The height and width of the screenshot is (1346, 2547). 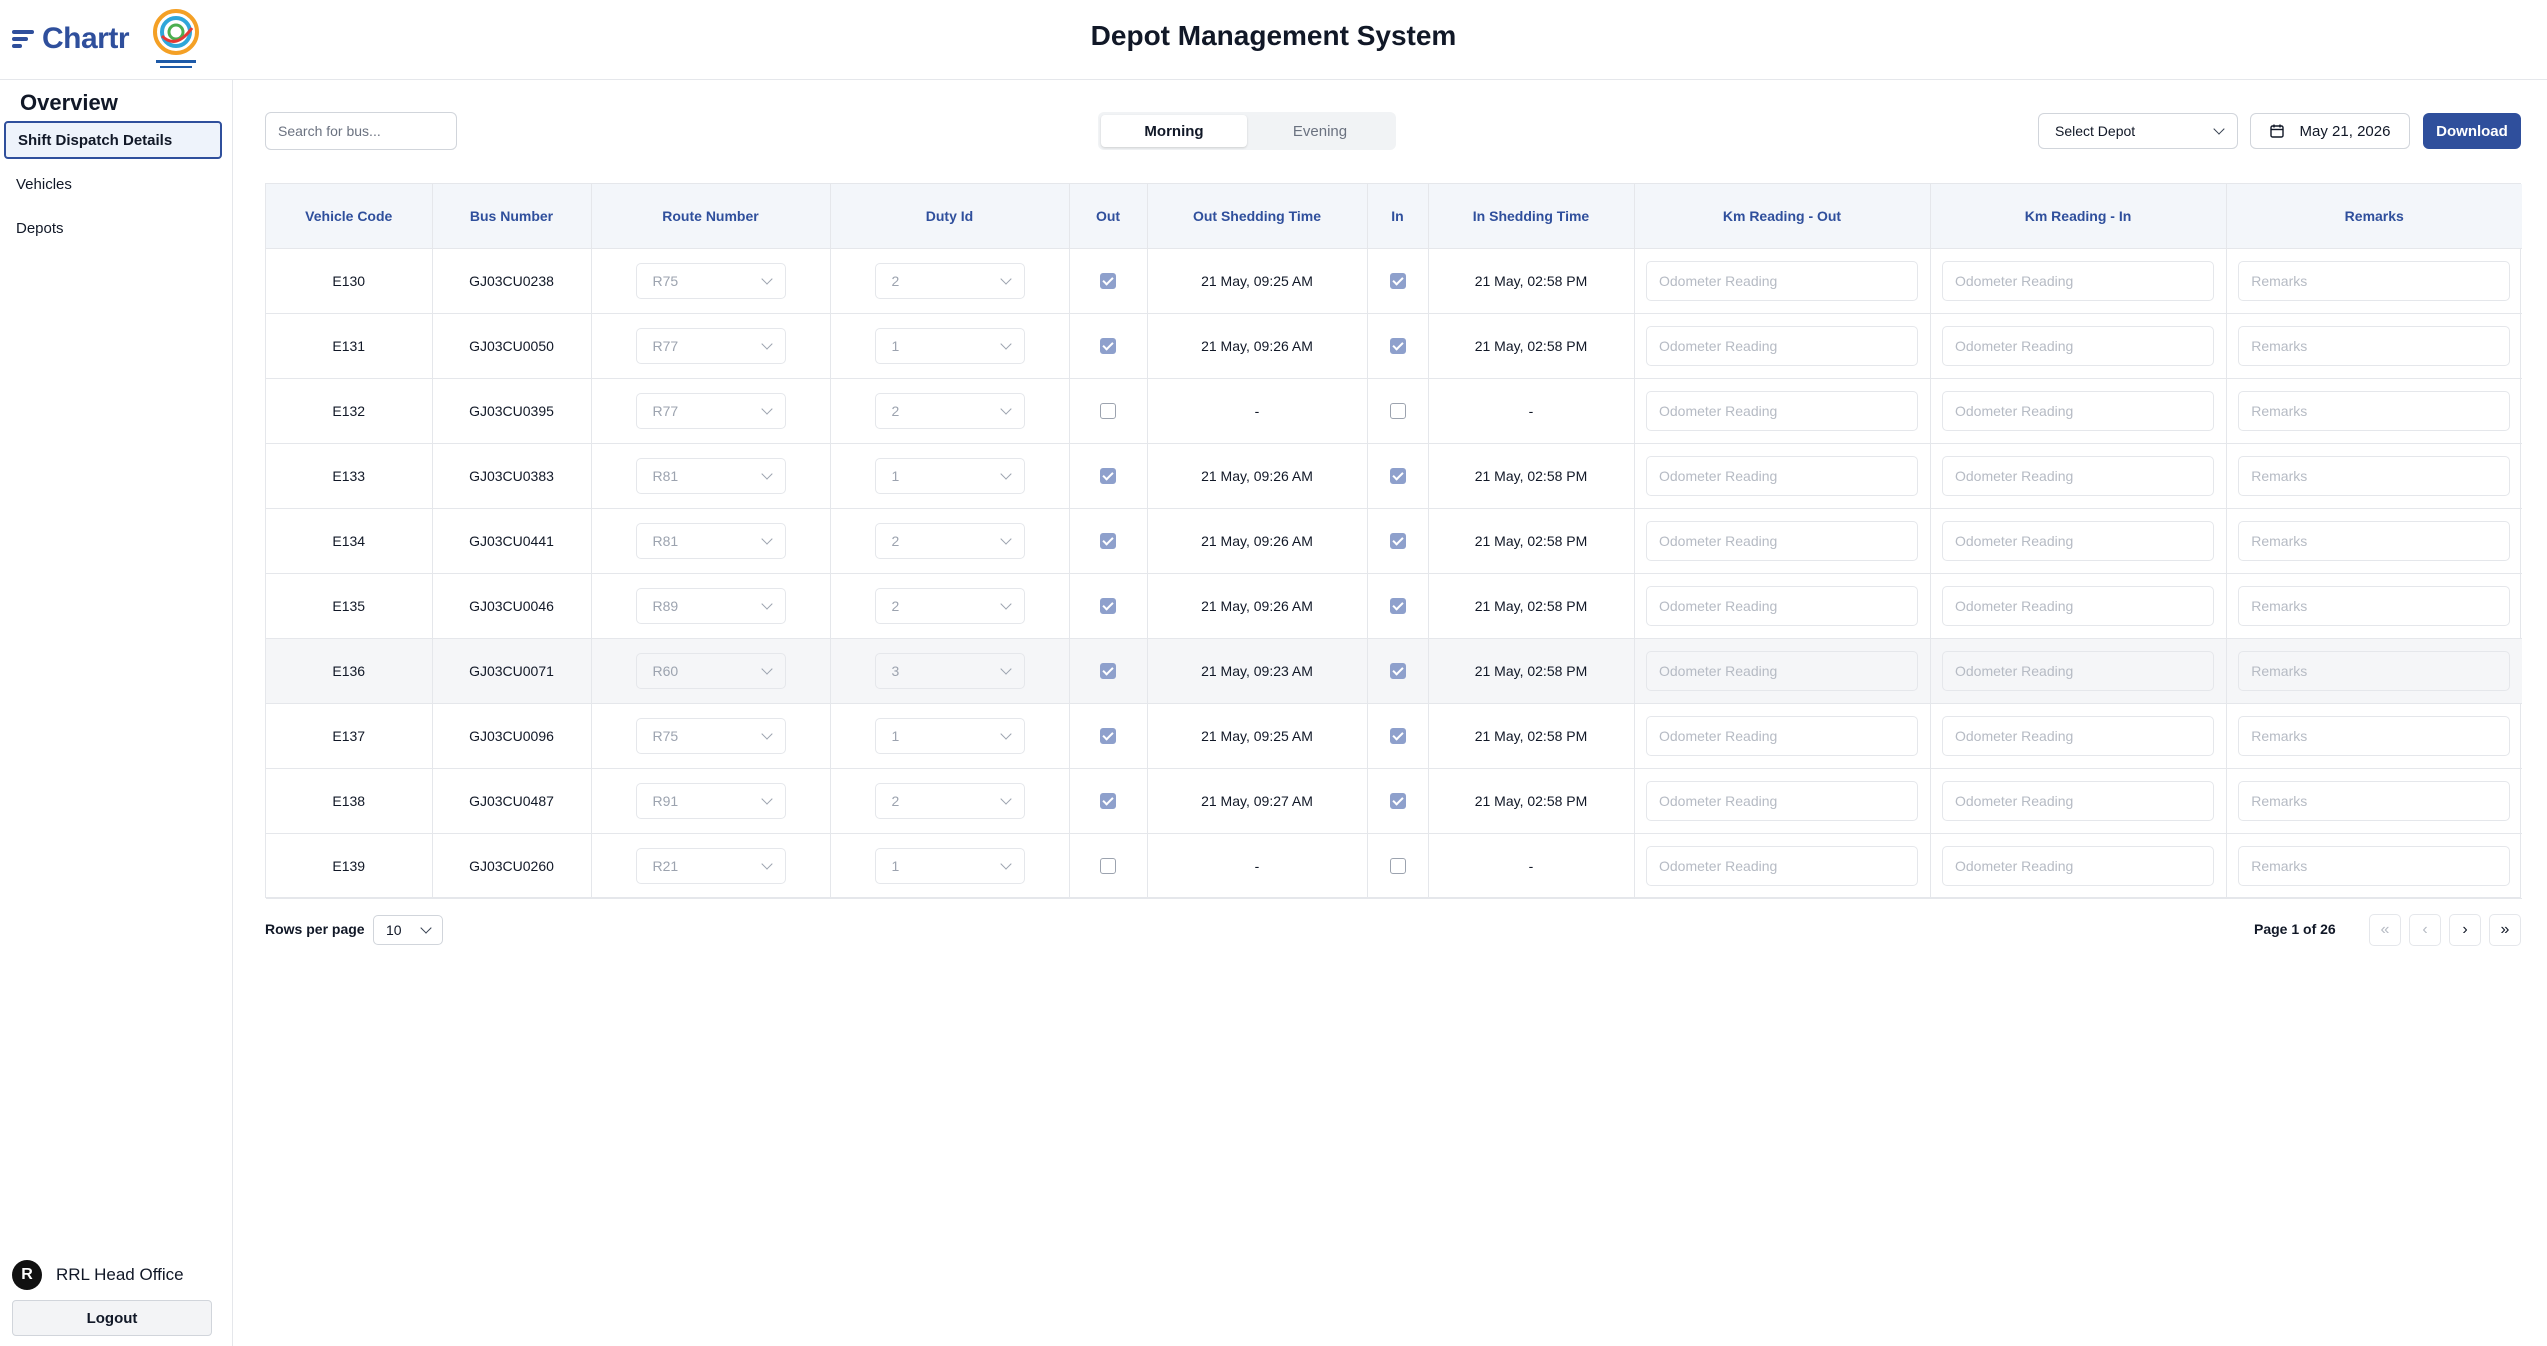 I want to click on route-select: R91, so click(x=710, y=800).